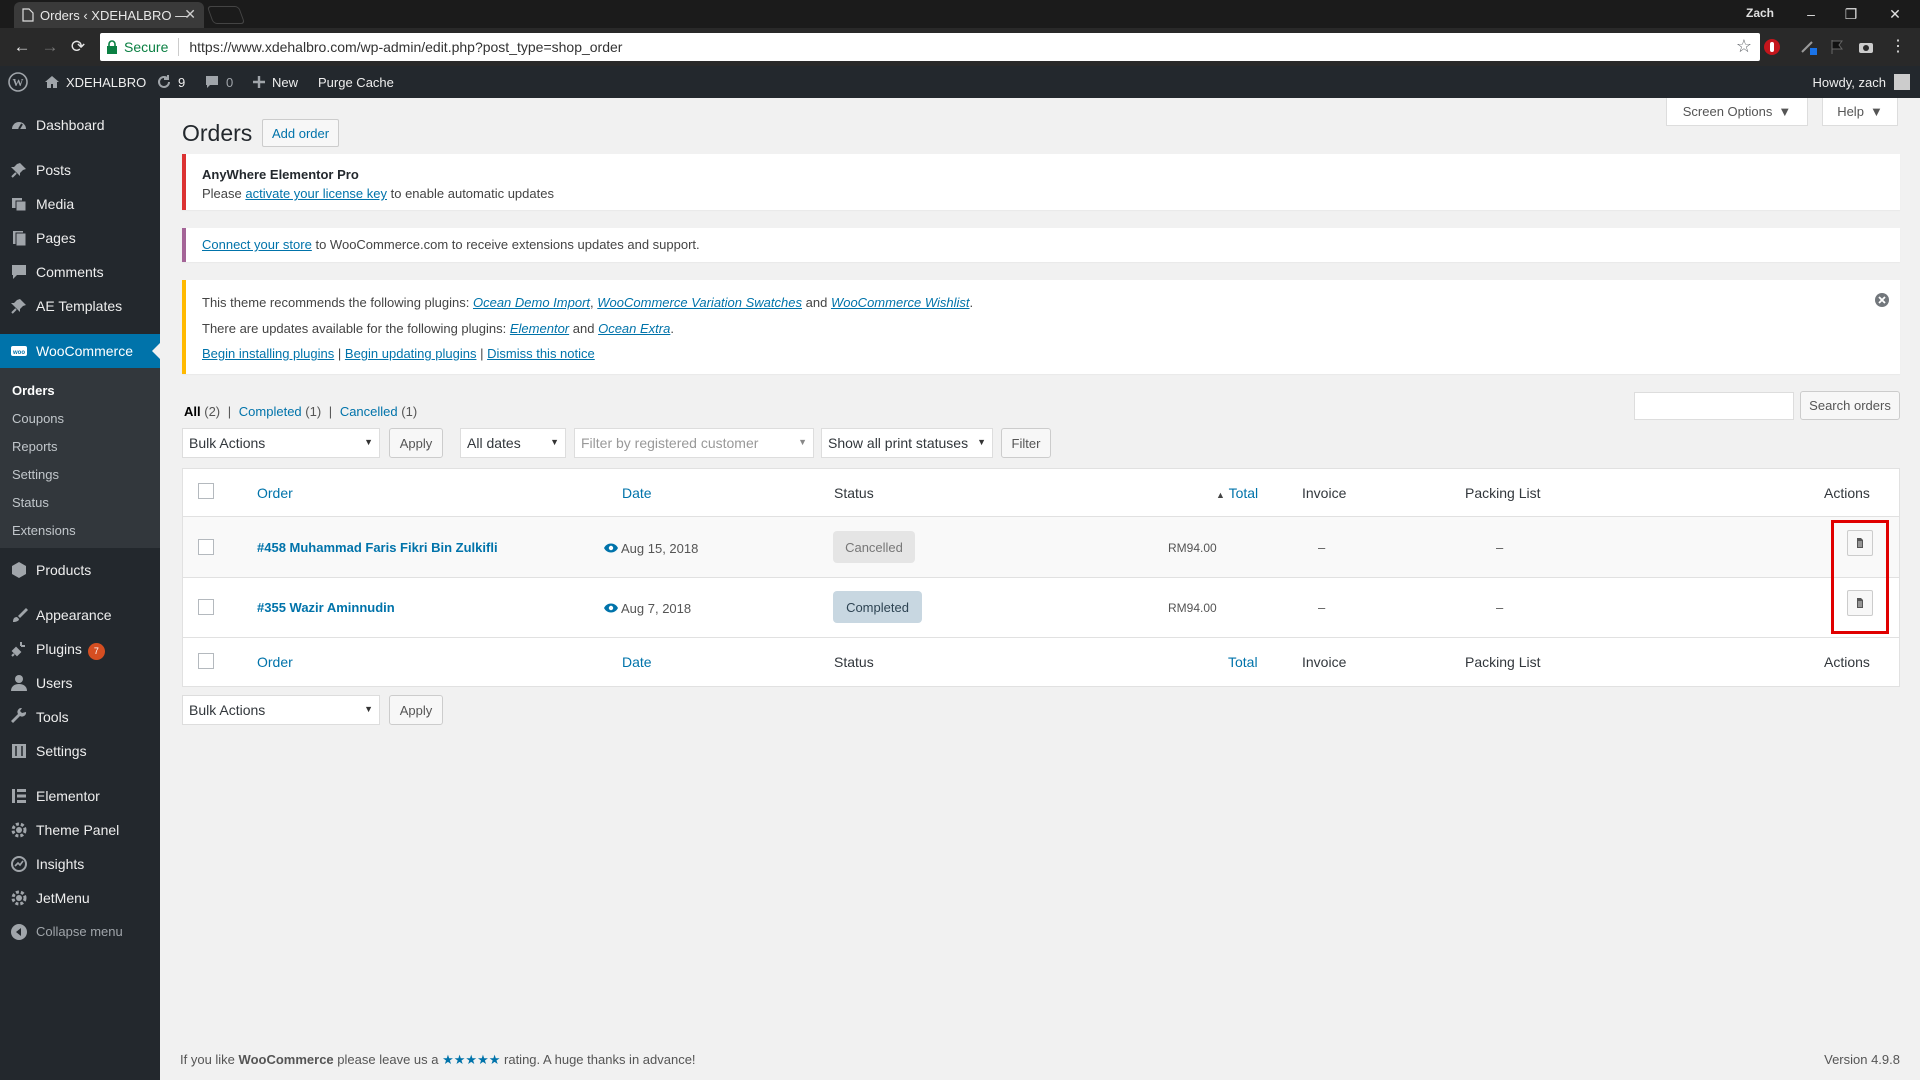  Describe the element at coordinates (1714, 406) in the screenshot. I see `search-orders-input` at that location.